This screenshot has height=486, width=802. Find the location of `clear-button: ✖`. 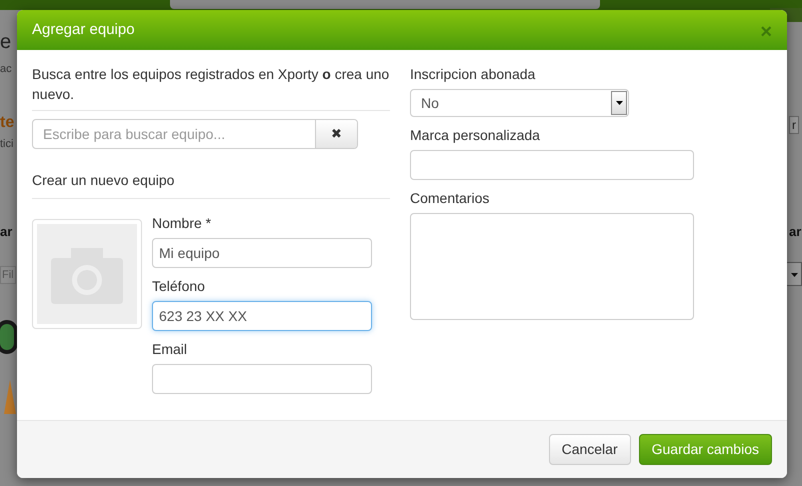

clear-button: ✖ is located at coordinates (336, 134).